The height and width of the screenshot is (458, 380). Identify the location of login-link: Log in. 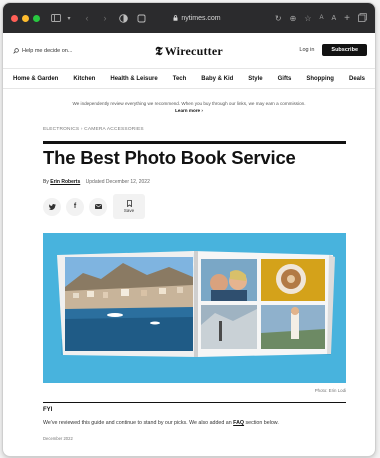
(306, 50).